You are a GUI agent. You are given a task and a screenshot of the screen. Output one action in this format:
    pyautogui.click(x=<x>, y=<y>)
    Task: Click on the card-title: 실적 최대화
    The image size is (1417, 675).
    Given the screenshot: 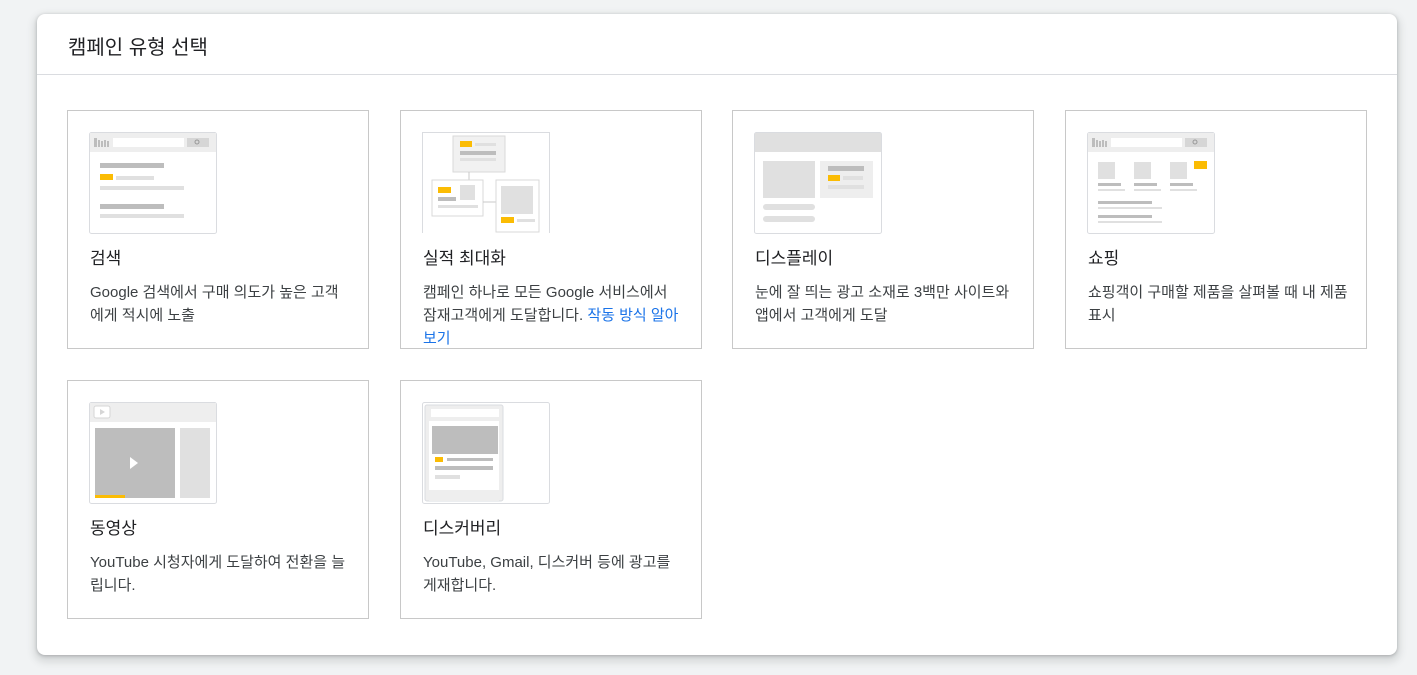 What is the action you would take?
    pyautogui.click(x=464, y=258)
    